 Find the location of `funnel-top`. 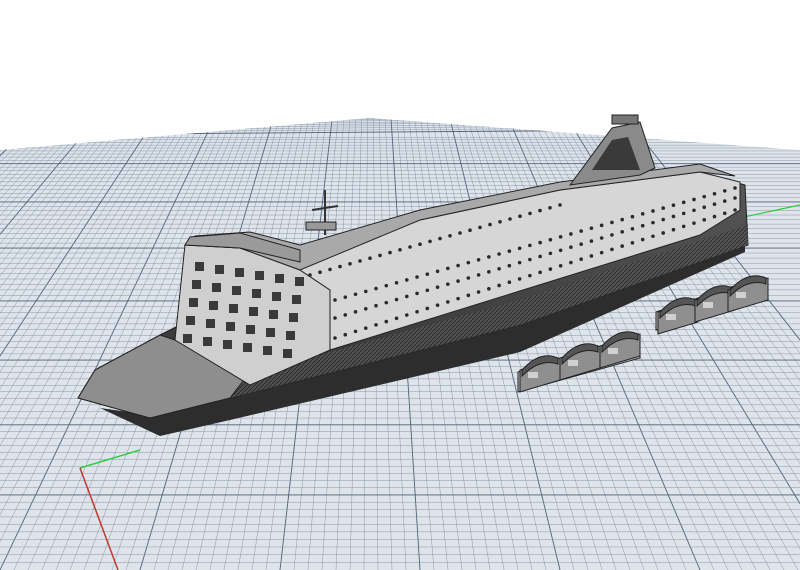

funnel-top is located at coordinates (625, 119).